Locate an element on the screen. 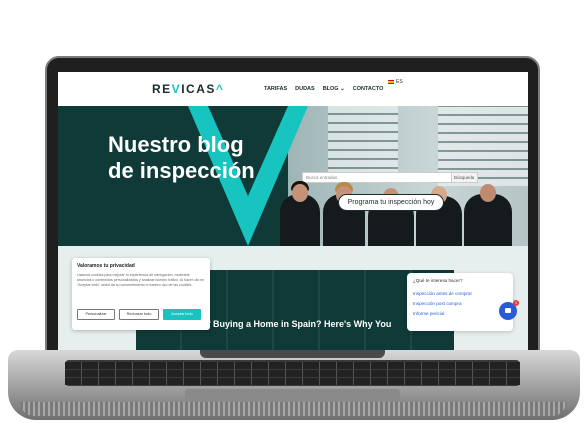 The width and height of the screenshot is (585, 426). menu-item-blog: BLOG ⌄ is located at coordinates (334, 89).